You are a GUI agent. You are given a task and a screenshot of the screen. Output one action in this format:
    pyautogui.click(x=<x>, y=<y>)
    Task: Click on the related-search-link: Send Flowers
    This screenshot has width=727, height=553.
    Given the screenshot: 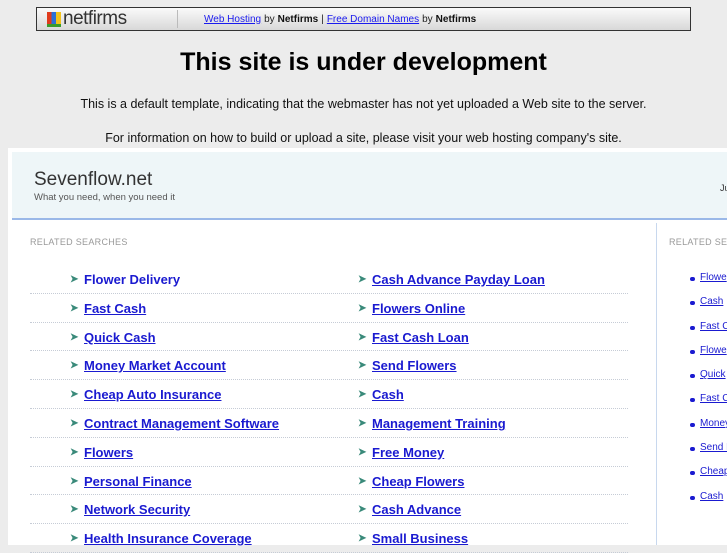 What is the action you would take?
    pyautogui.click(x=414, y=365)
    